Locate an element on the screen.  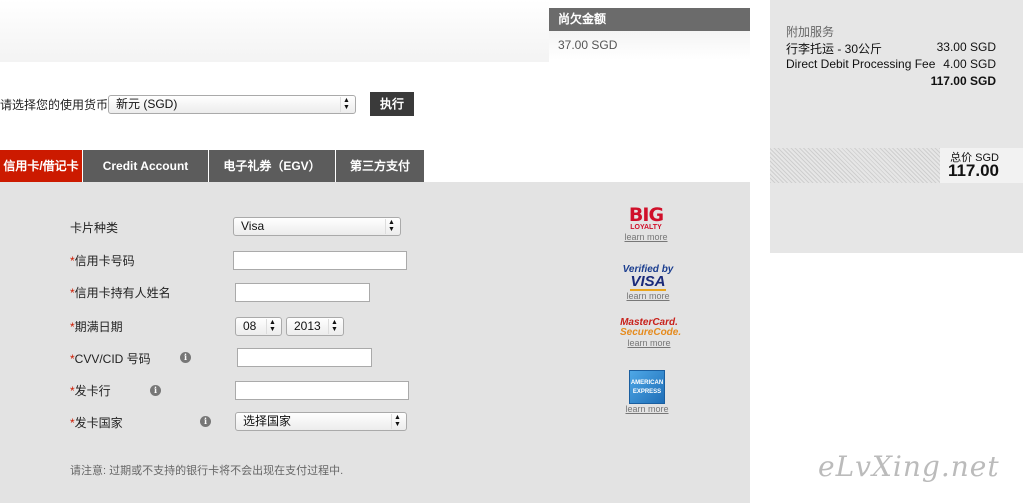
service-item: 行李托运 - 30公斤 33.00 SGD is located at coordinates (891, 48).